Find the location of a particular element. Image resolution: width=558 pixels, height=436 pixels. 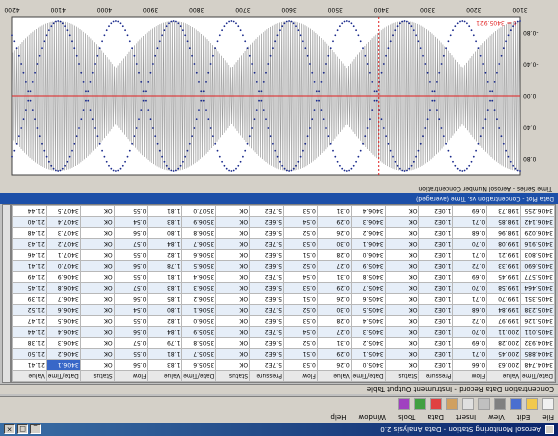

cut-icon is located at coordinates (484, 404).